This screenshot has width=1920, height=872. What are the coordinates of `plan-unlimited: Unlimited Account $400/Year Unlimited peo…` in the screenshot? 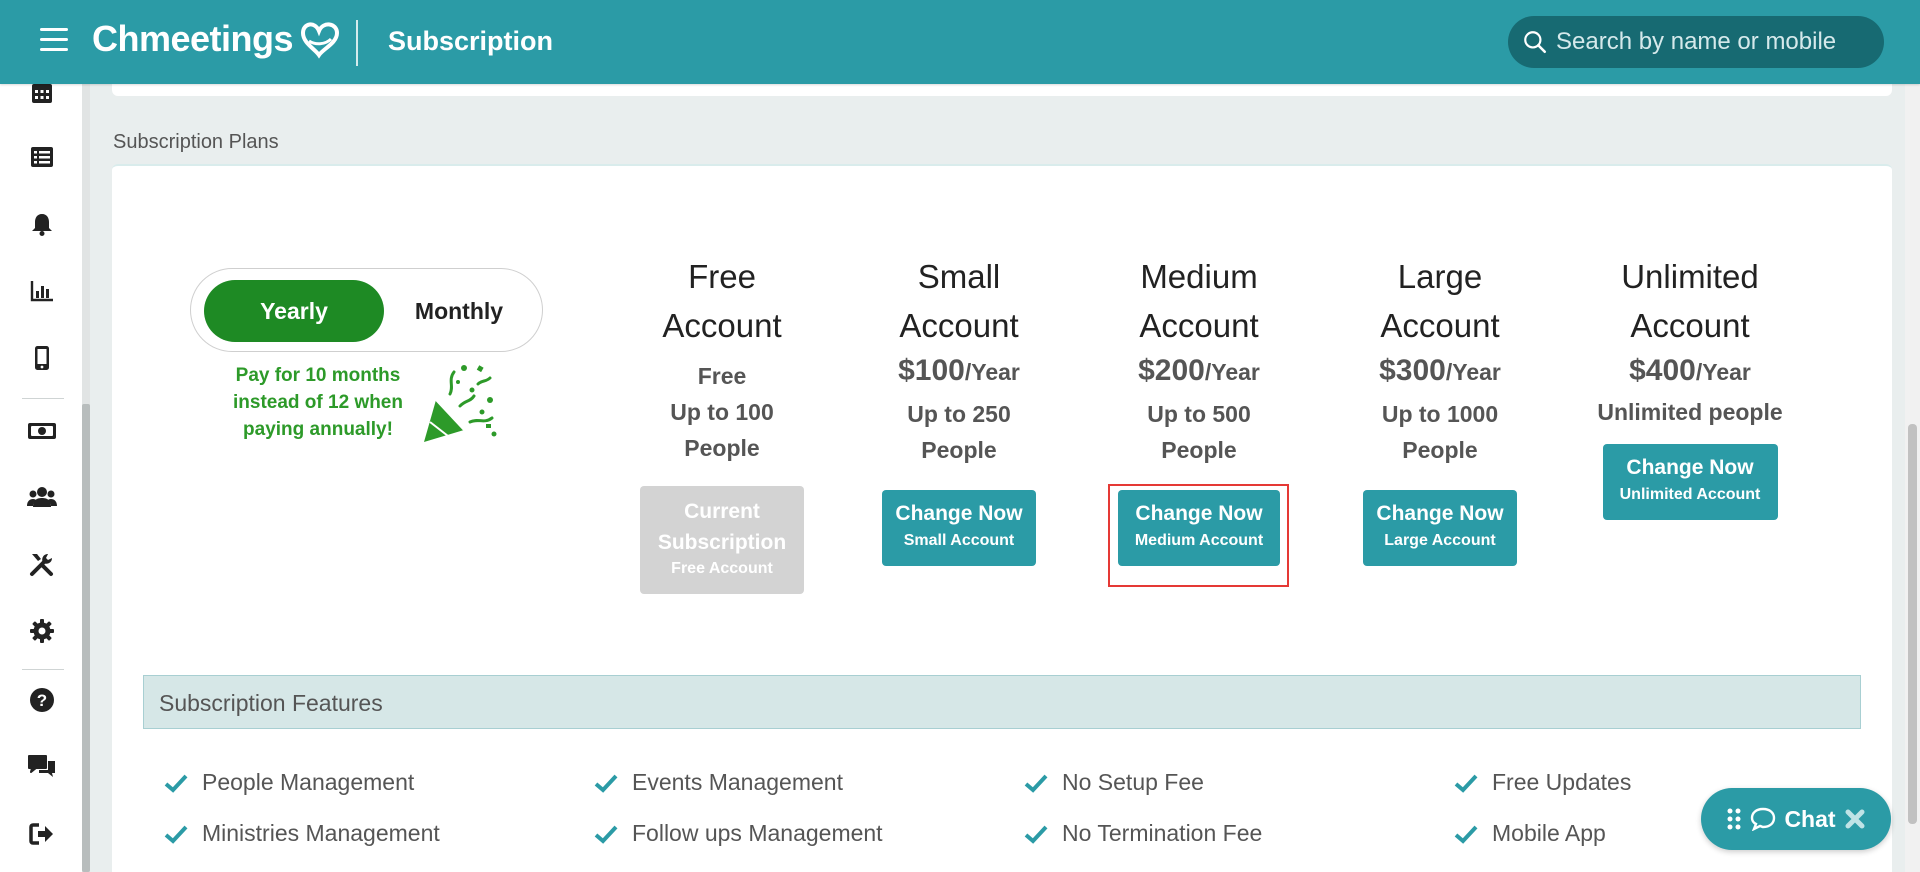 It's located at (1690, 386).